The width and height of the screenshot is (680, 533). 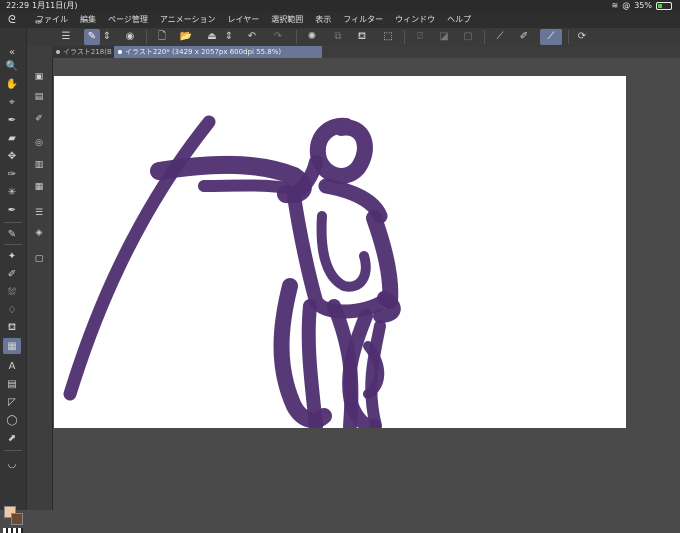 I want to click on tab-document-1: イラスト218(B, so click(x=83, y=52).